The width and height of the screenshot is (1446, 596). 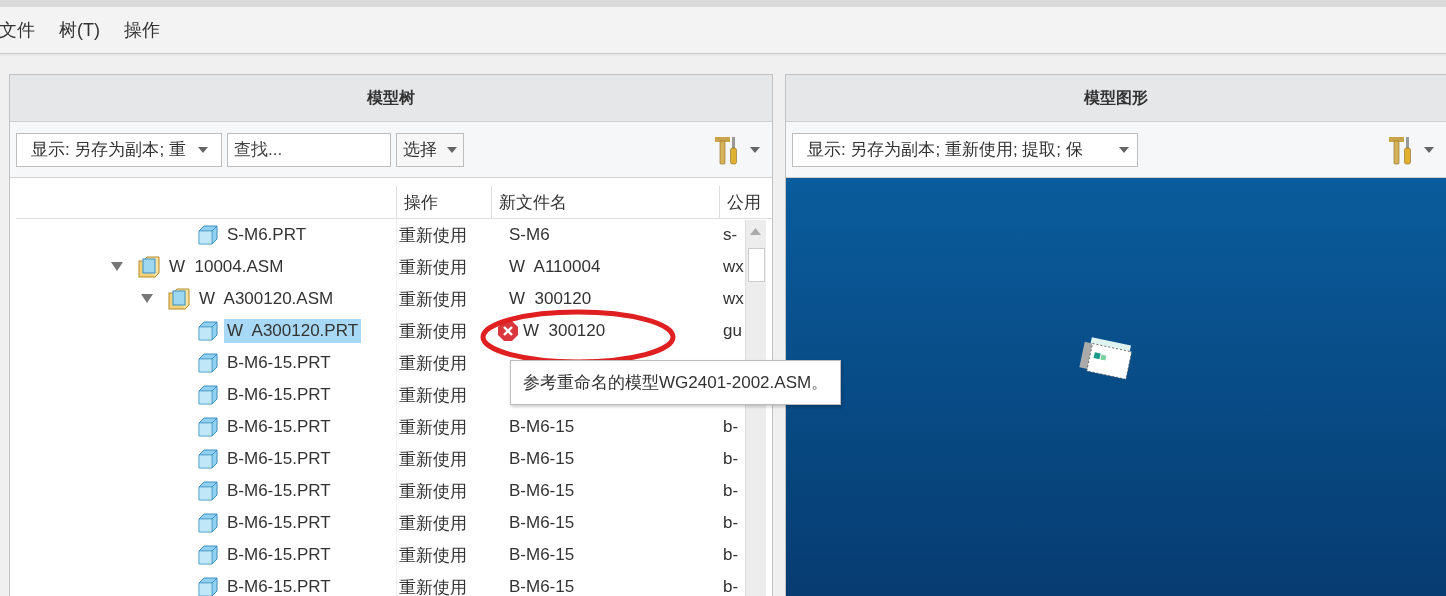 What do you see at coordinates (1116, 97) in the screenshot?
I see `panel-title: 模型图形` at bounding box center [1116, 97].